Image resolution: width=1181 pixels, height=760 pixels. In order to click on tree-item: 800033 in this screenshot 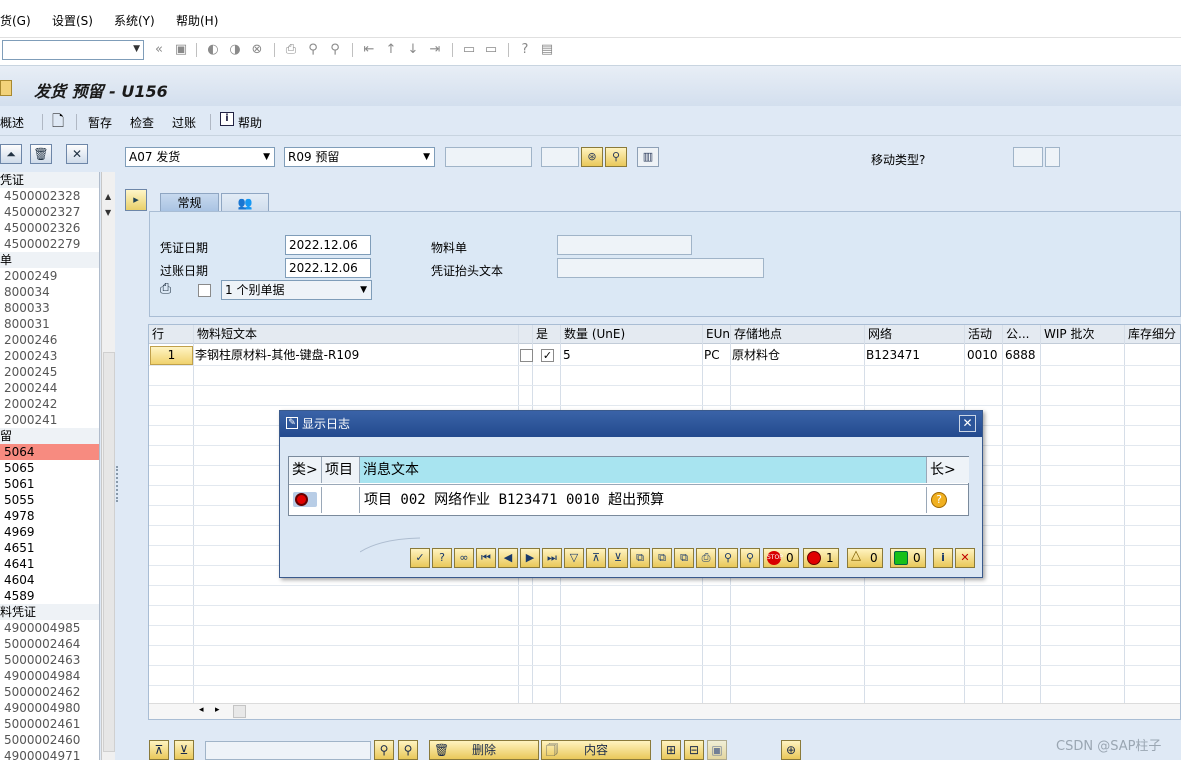, I will do `click(49, 308)`.